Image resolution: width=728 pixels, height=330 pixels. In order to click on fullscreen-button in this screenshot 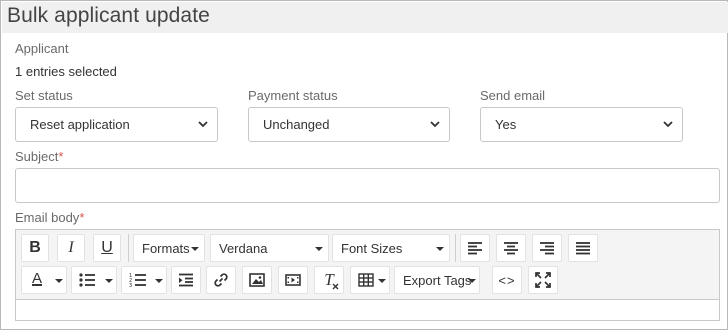, I will do `click(543, 280)`.